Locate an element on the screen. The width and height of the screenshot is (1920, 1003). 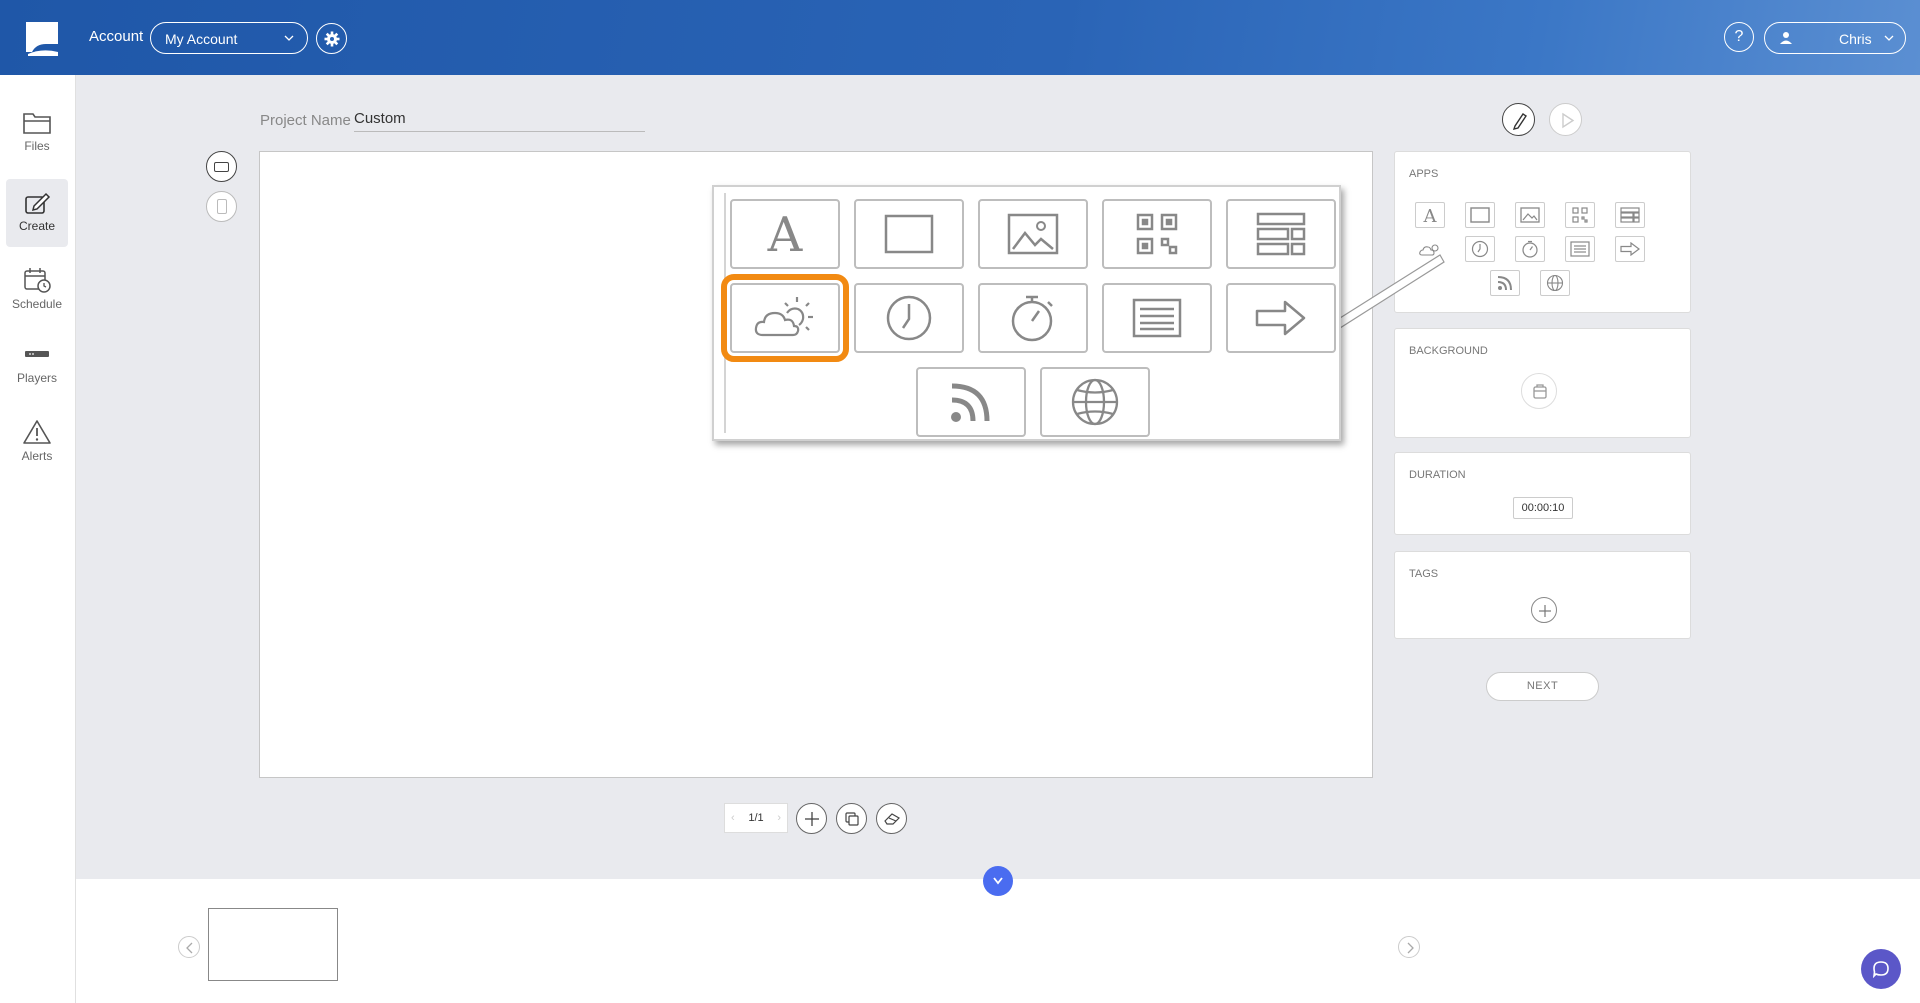
play-icon is located at coordinates (1568, 120).